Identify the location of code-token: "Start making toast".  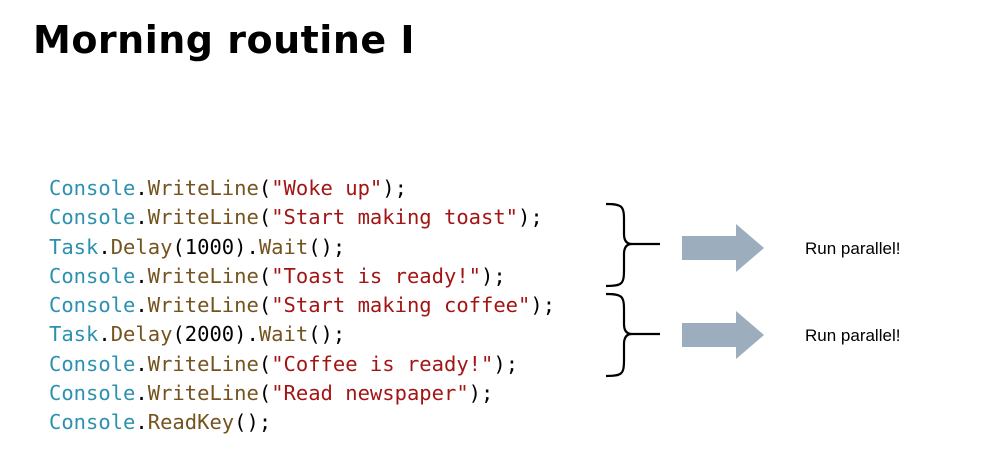
(395, 217).